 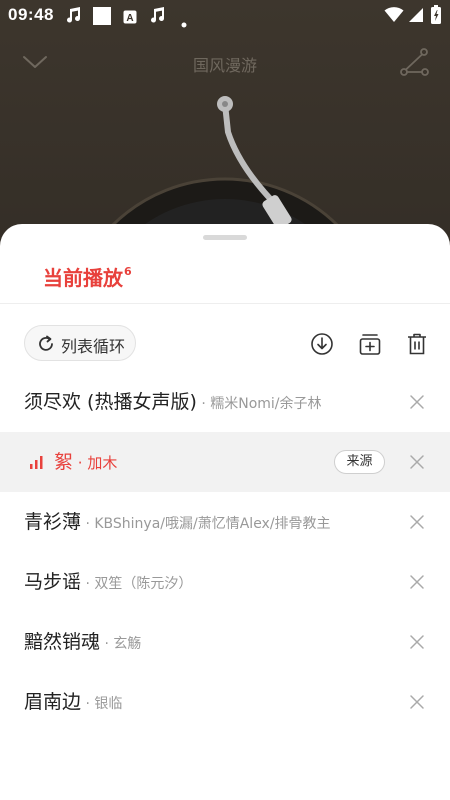 I want to click on playlist-title: 国风漫游, so click(x=224, y=65).